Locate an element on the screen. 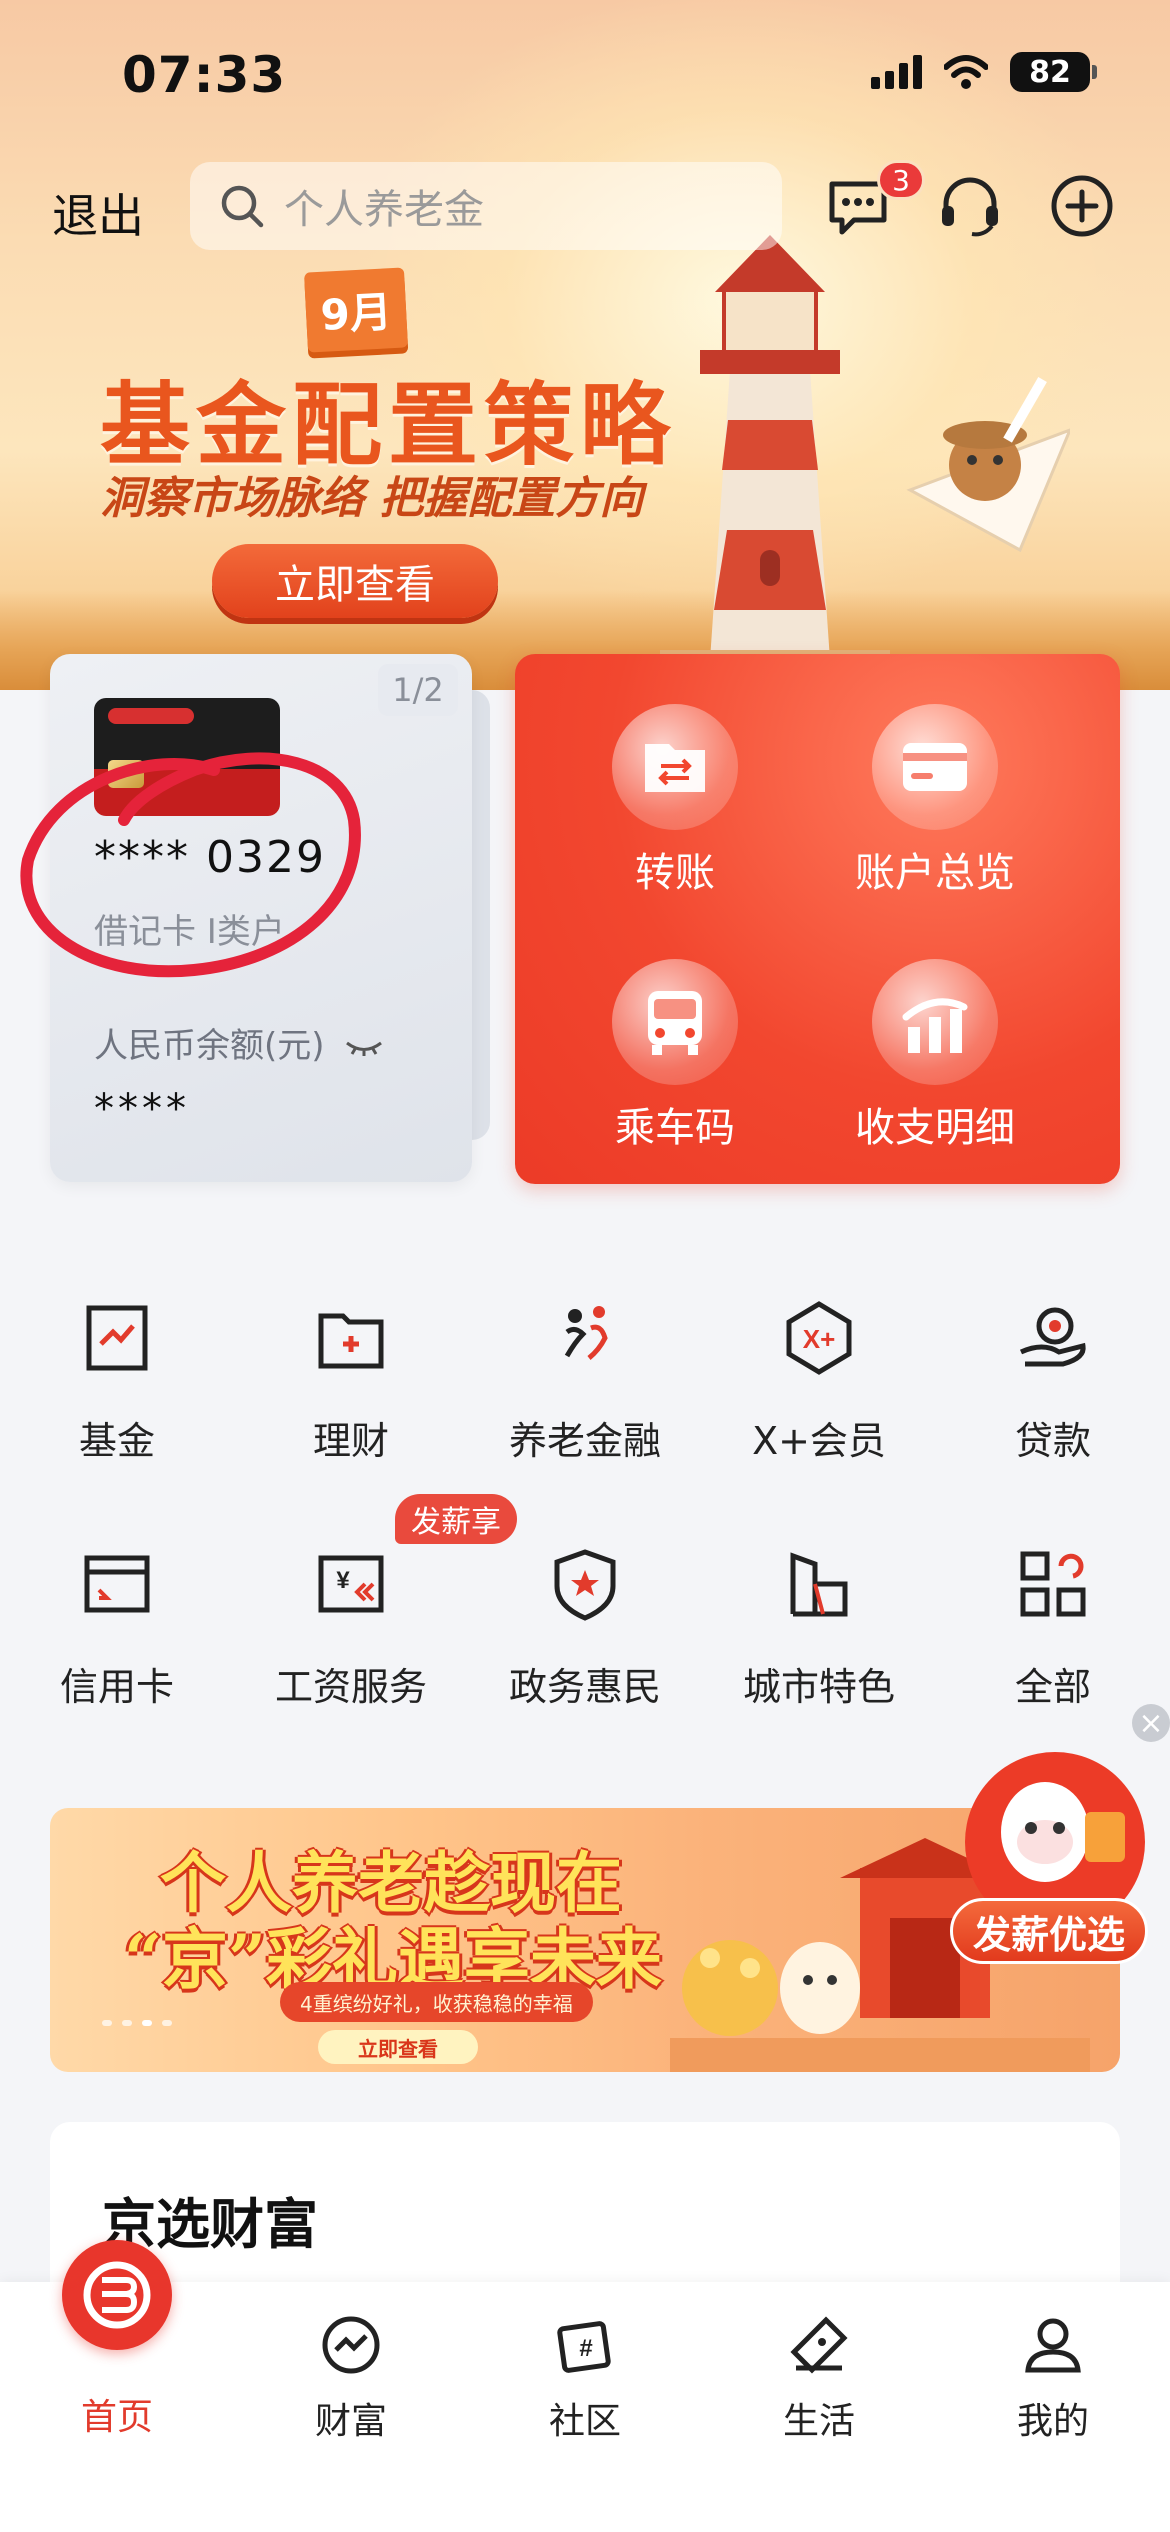 The width and height of the screenshot is (1170, 2532). service-label: 养老金融 is located at coordinates (584, 1441).